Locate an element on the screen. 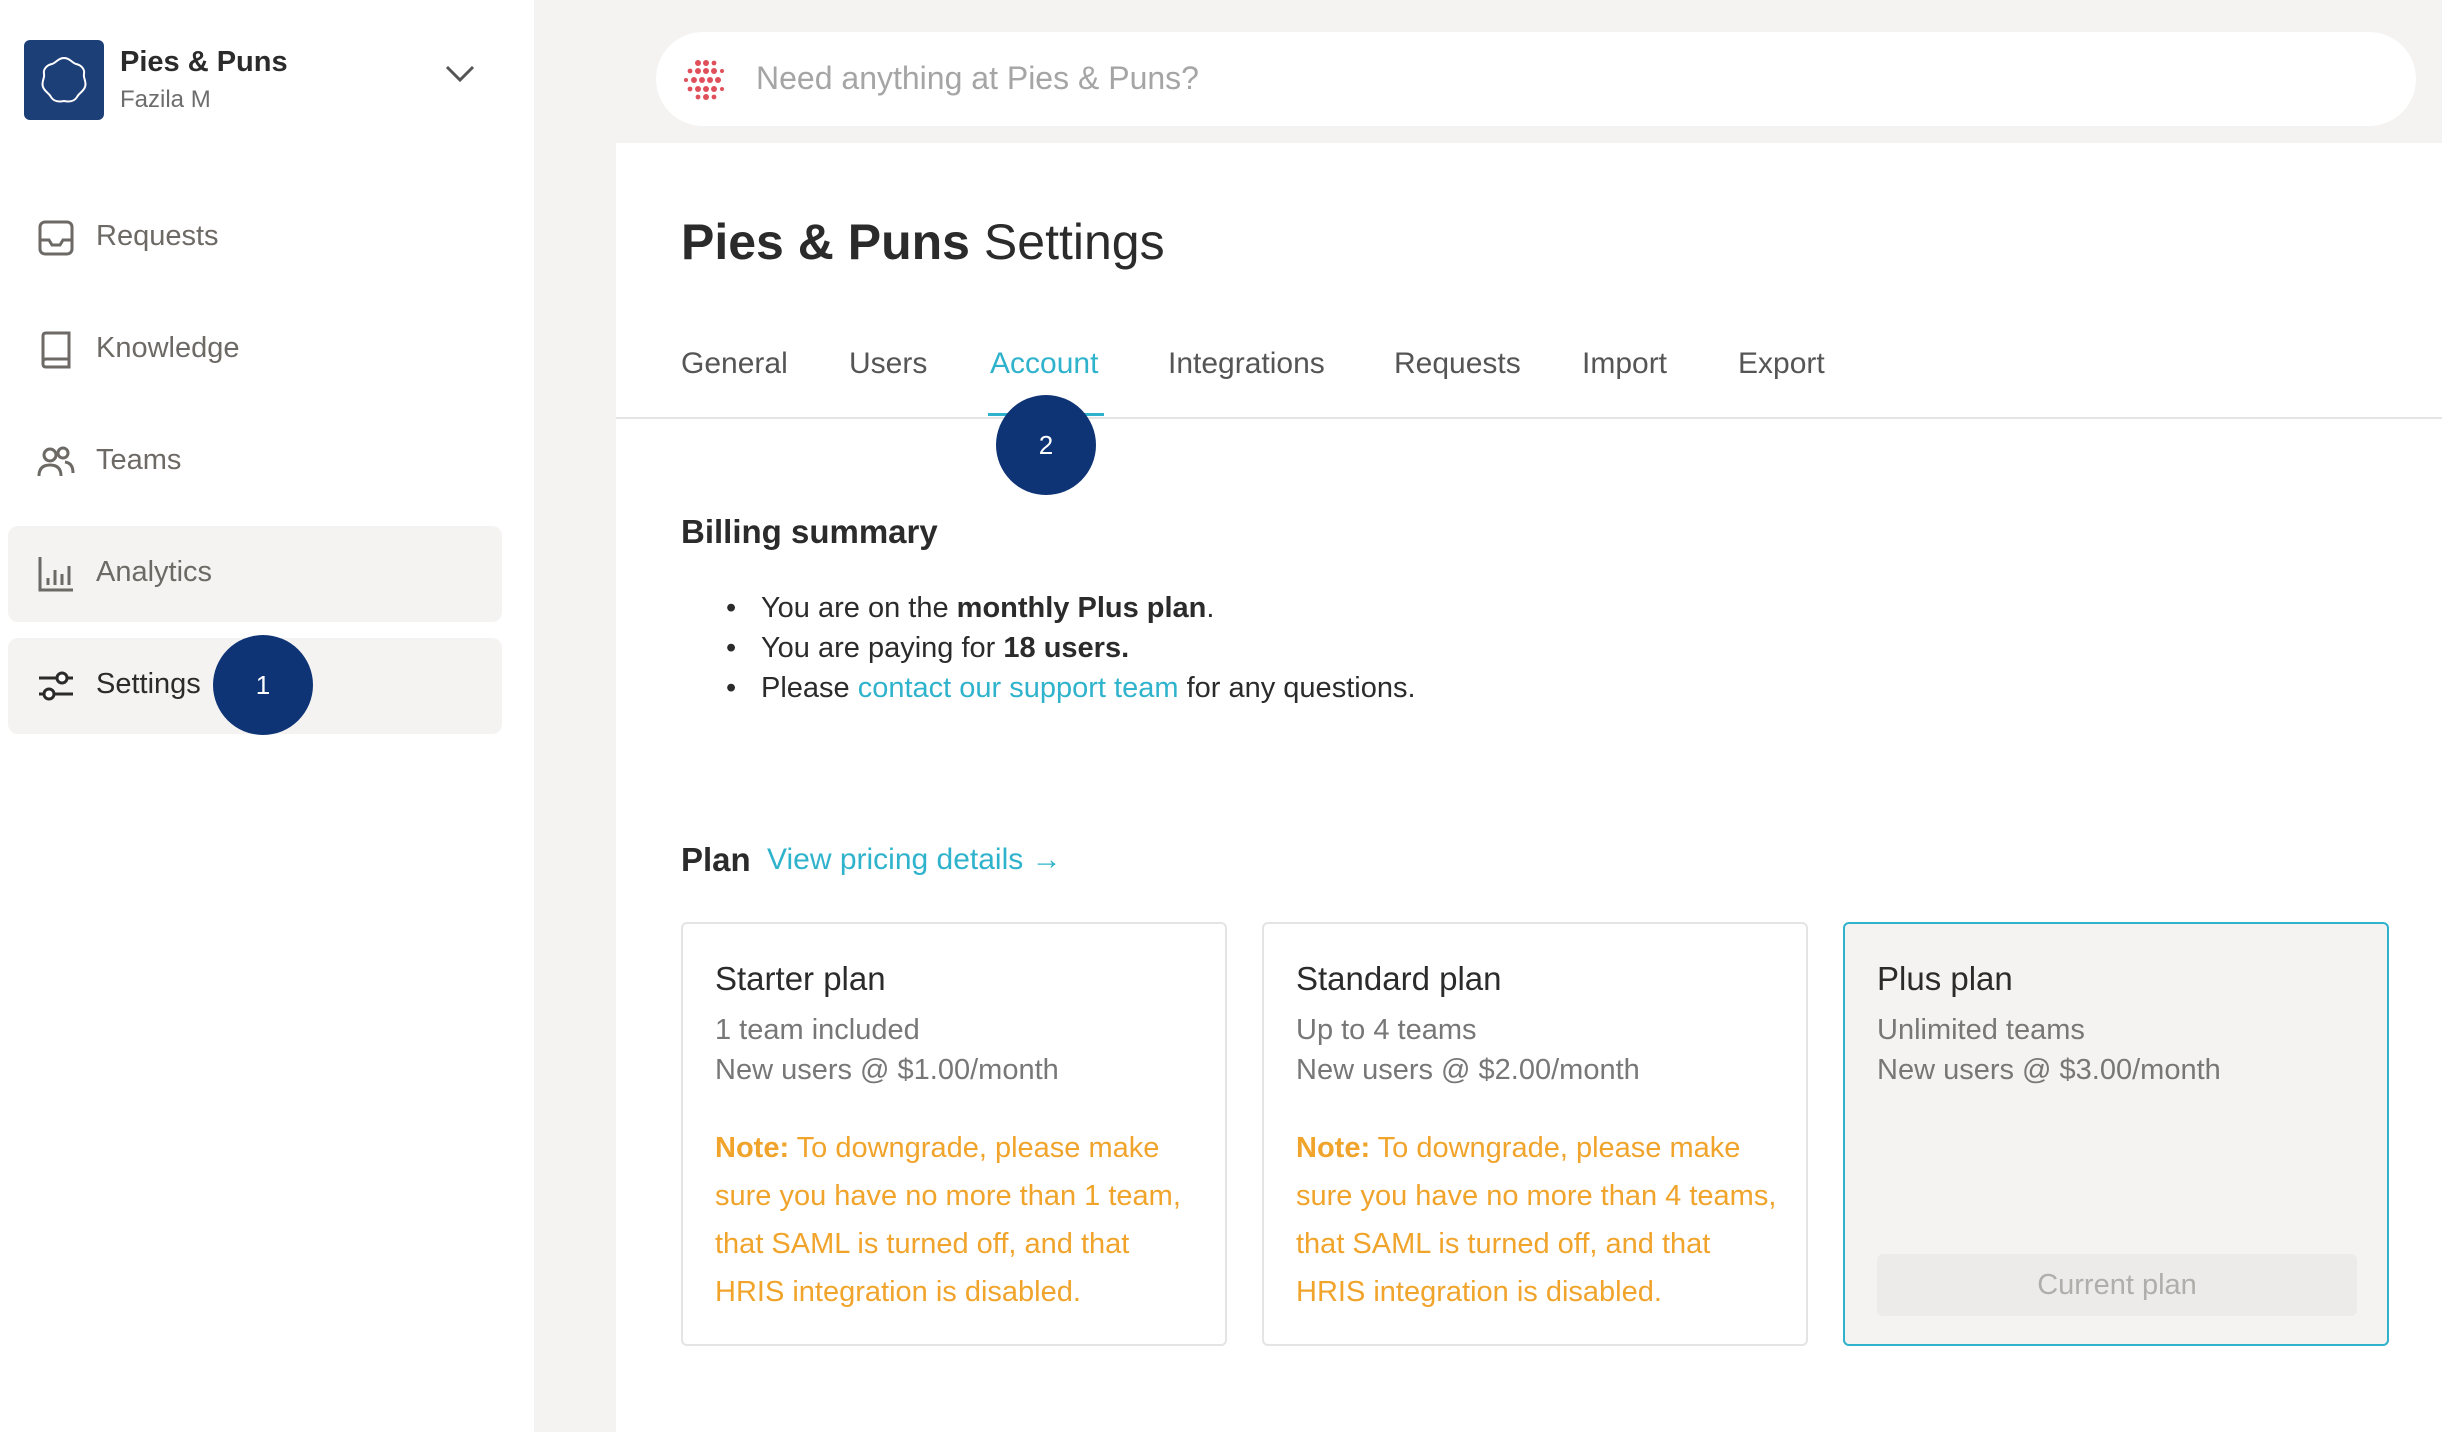  sidebar-item-label: Knowledge is located at coordinates (168, 348).